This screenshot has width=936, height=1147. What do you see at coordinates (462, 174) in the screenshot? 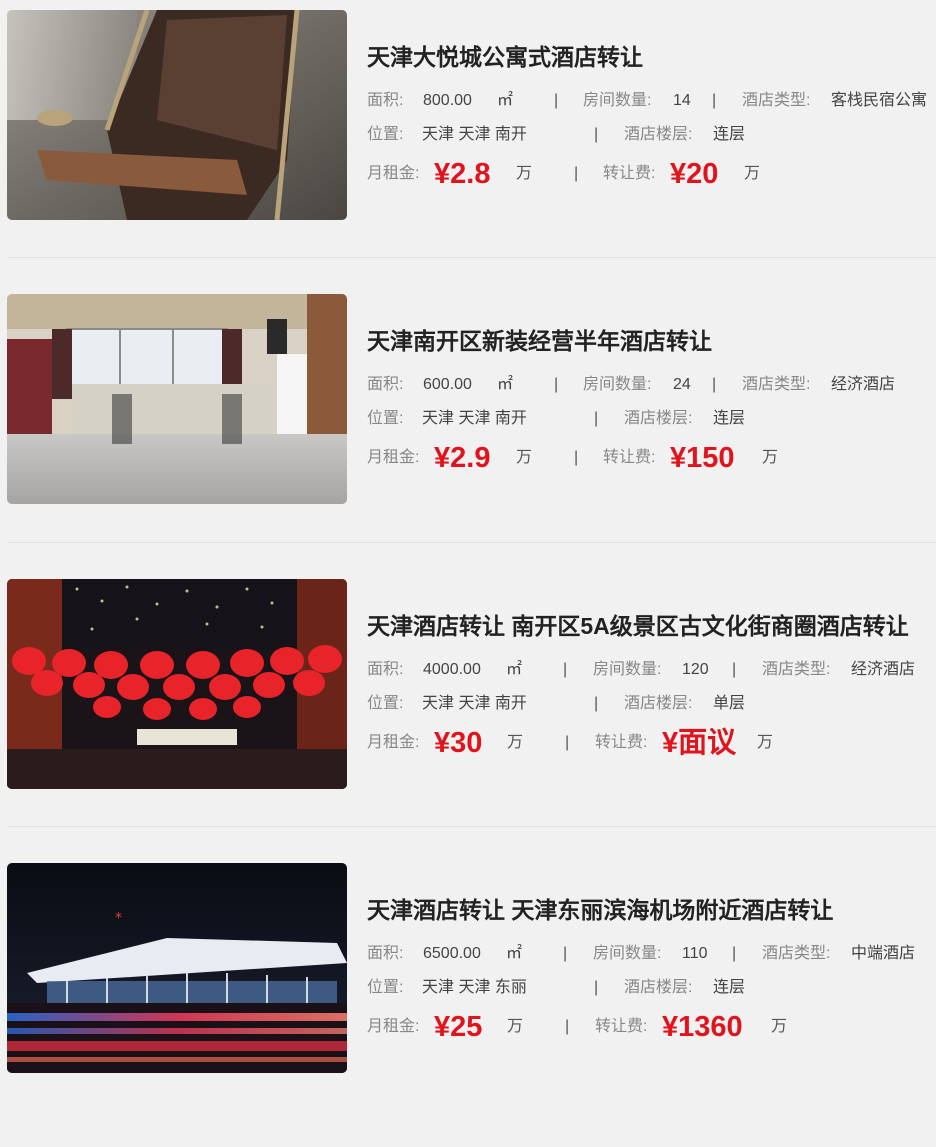
I see `rent-value: ¥2.8` at bounding box center [462, 174].